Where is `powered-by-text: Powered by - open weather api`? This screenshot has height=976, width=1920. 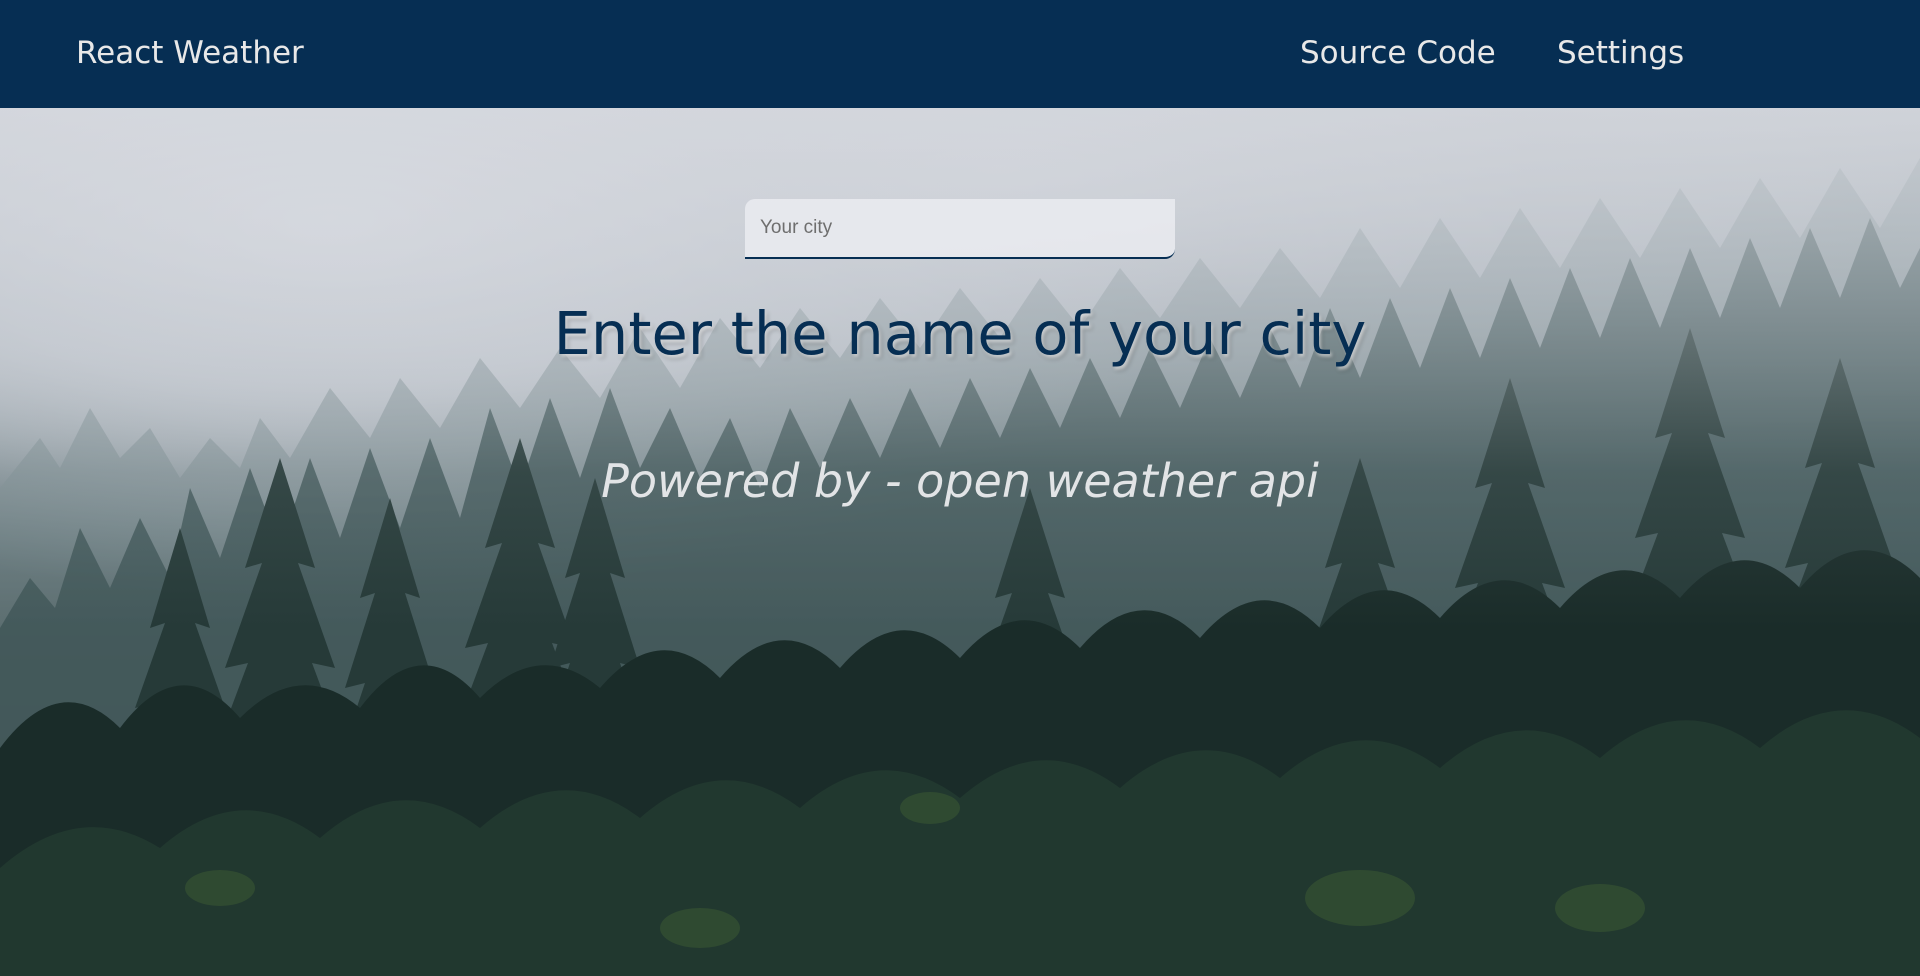
powered-by-text: Powered by - open weather api is located at coordinates (960, 481).